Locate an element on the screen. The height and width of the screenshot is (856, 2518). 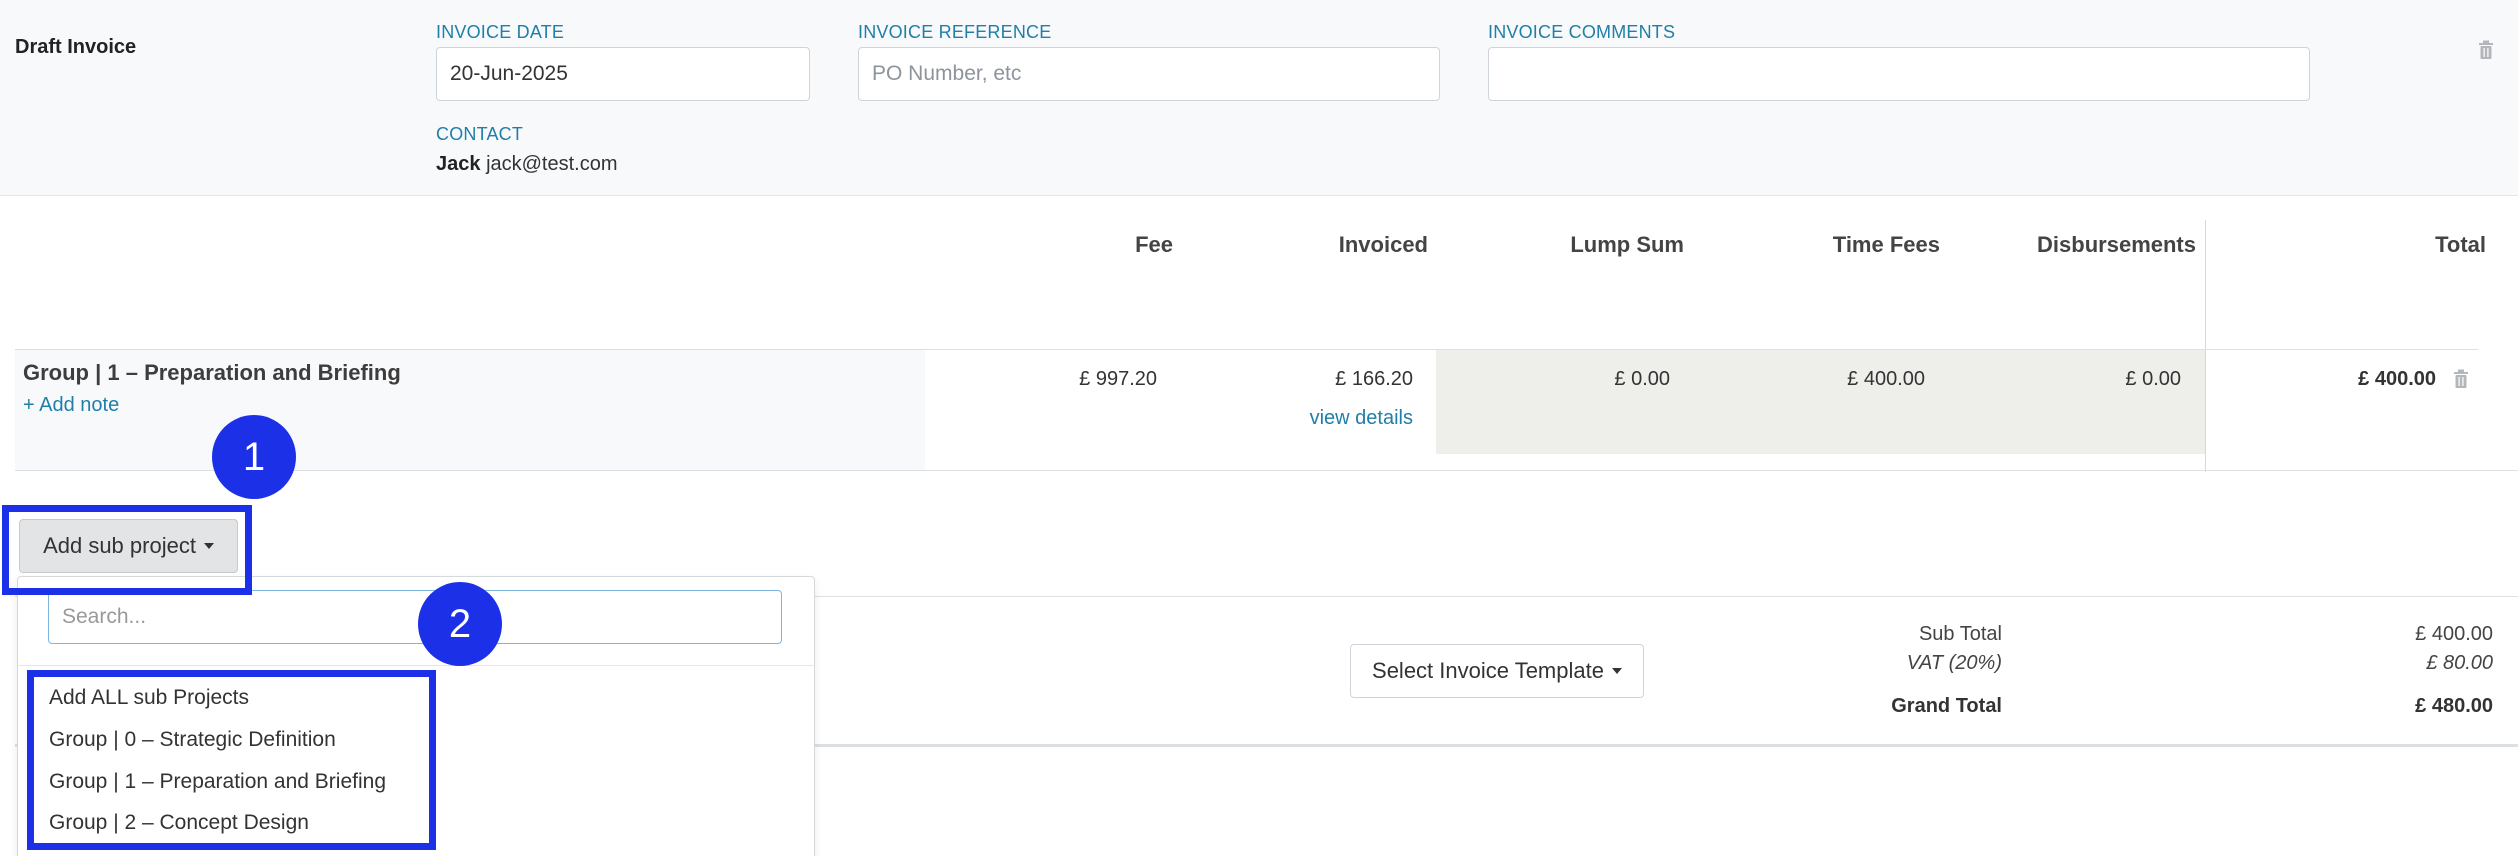
invoice-date-label: INVOICE DATE is located at coordinates (500, 32).